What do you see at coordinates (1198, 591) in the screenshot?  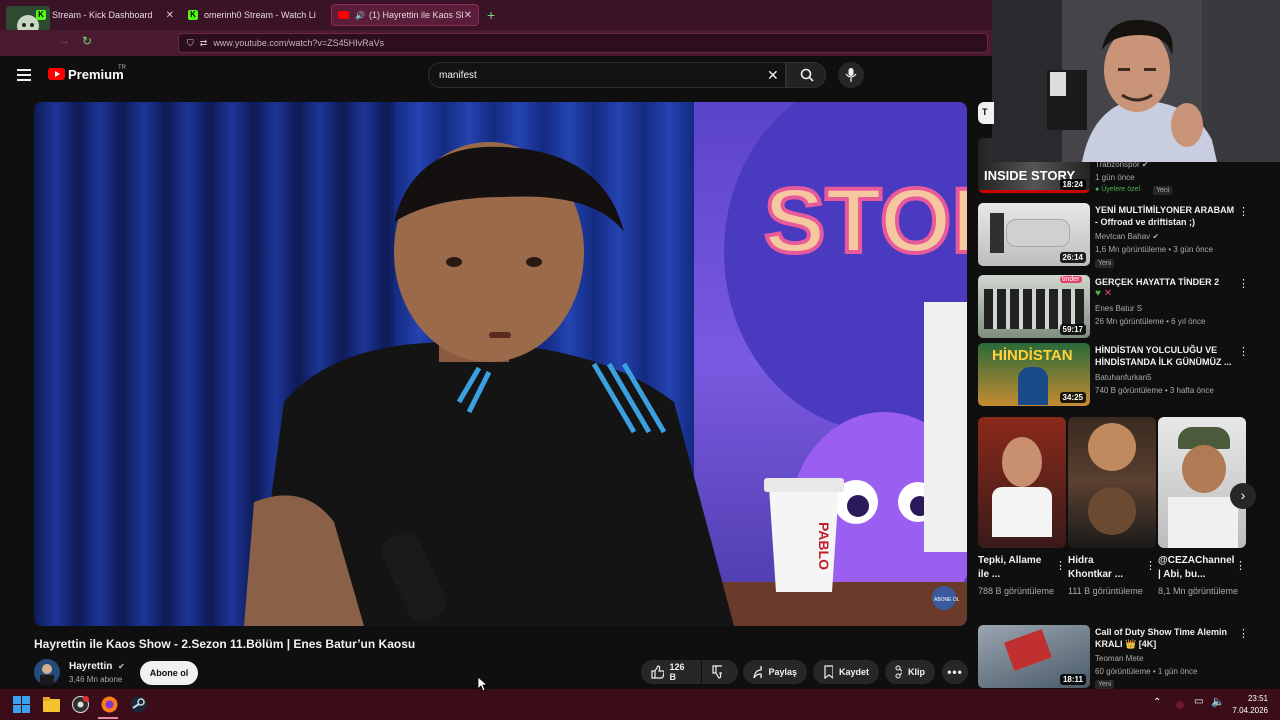 I see `short-views: 8,1 Mn görüntüleme` at bounding box center [1198, 591].